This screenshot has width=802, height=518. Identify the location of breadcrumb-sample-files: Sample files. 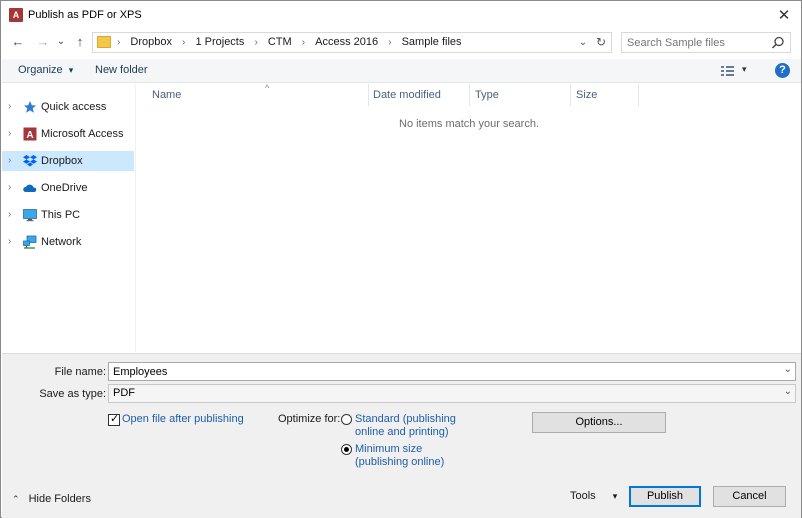
(432, 42).